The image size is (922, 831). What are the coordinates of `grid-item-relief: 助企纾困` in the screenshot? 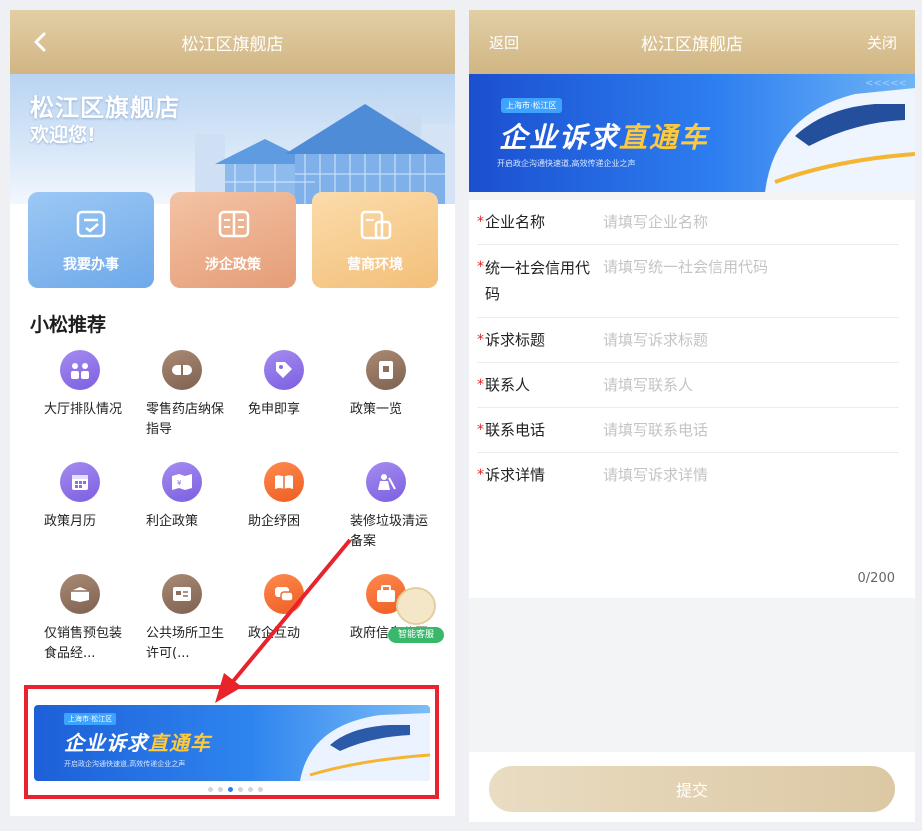 It's located at (284, 497).